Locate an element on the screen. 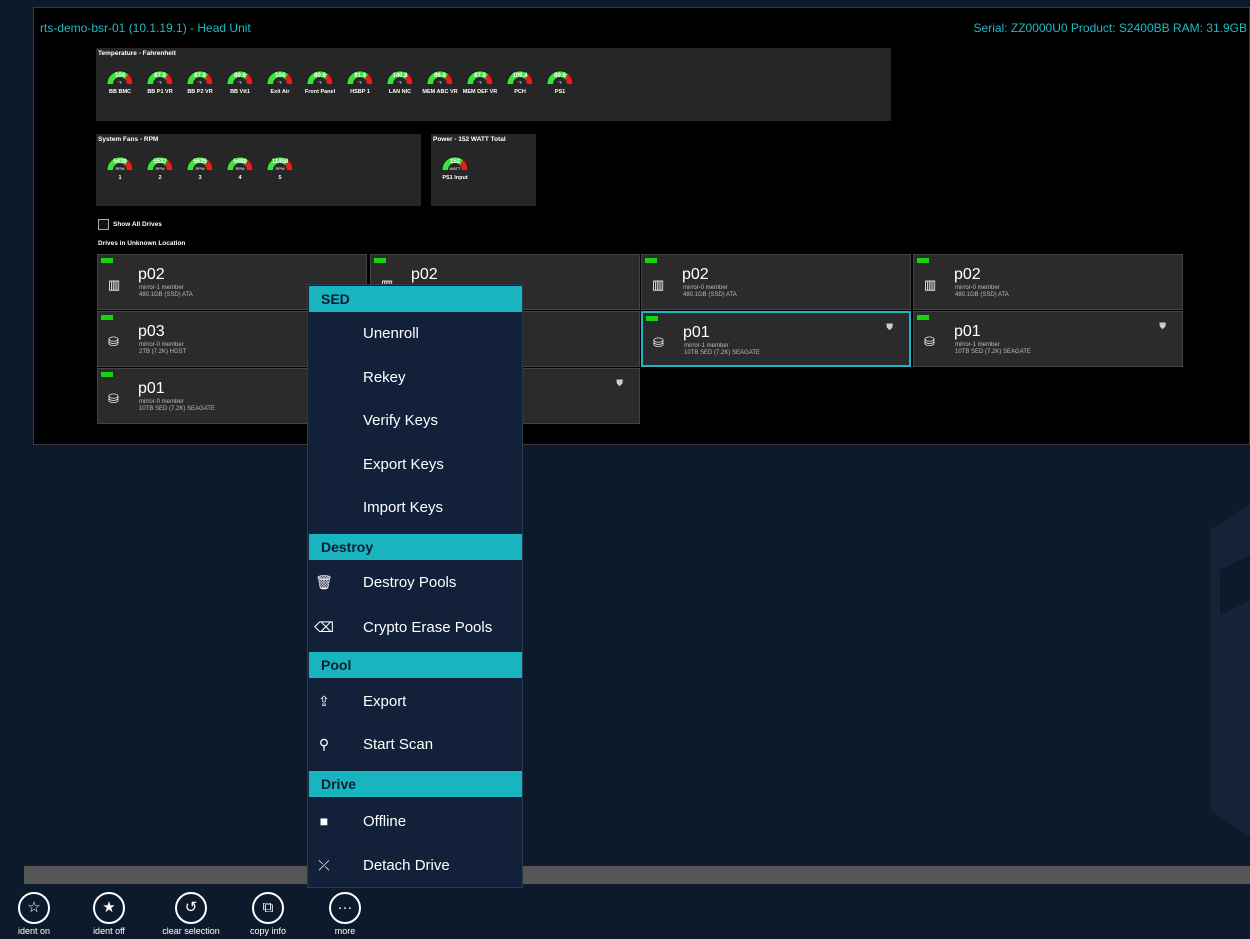  gauge: 87.8 °F BB P1 VR is located at coordinates (160, 80).